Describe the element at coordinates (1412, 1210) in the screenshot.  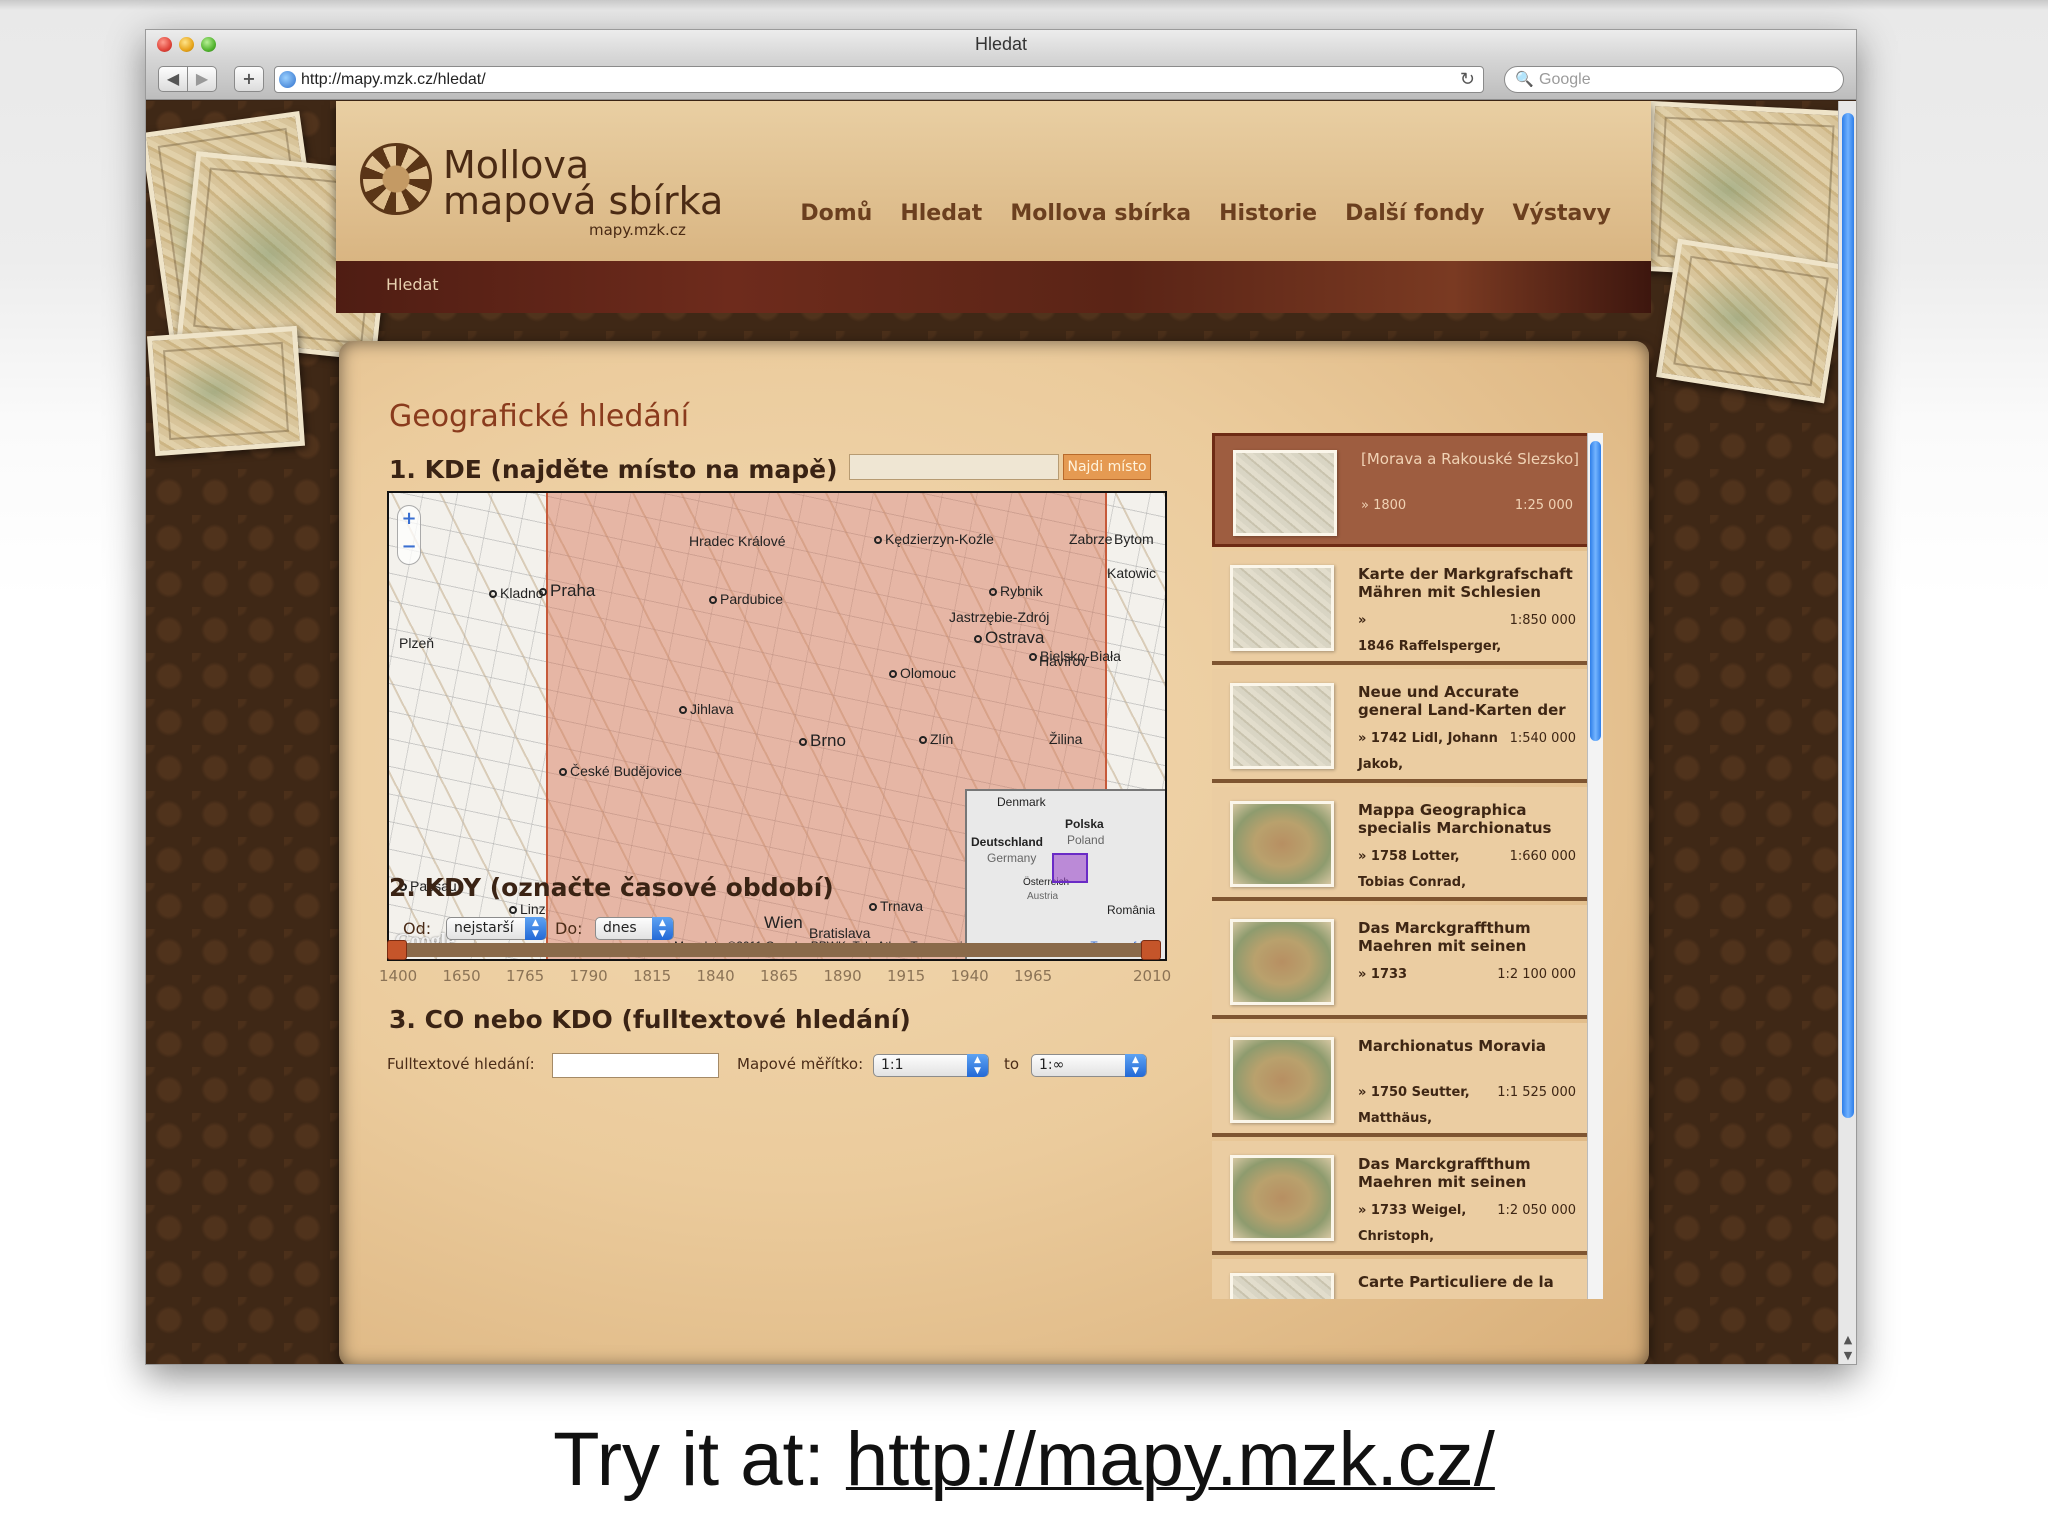
I see `result-year: » 1733 Weigel,` at that location.